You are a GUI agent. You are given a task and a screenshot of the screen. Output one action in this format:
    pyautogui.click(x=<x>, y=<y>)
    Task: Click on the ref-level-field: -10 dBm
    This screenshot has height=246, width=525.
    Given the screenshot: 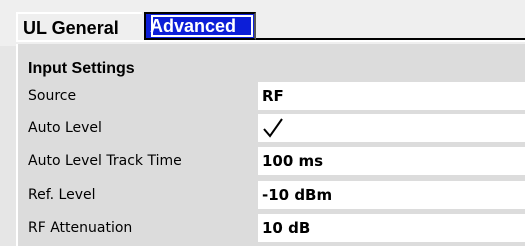 What is the action you would take?
    pyautogui.click(x=391, y=195)
    